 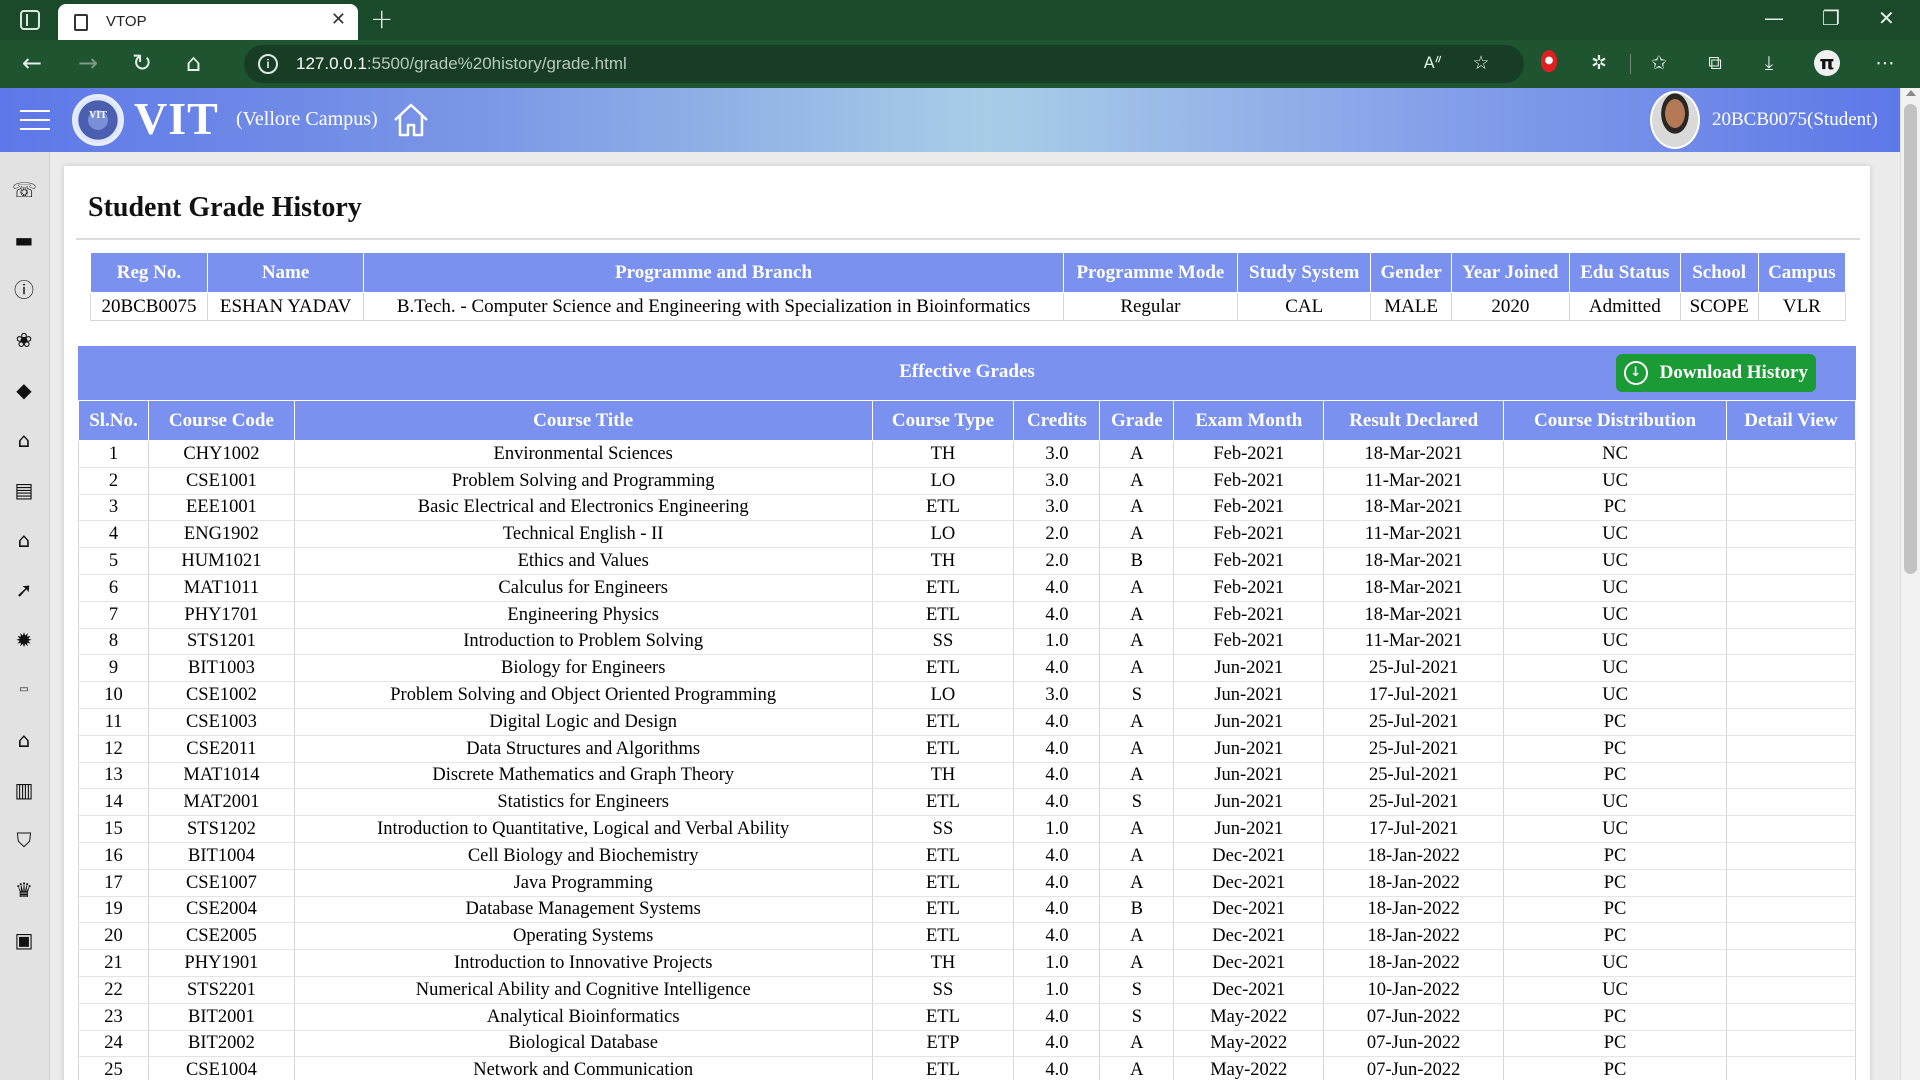 What do you see at coordinates (268, 64) in the screenshot?
I see `site-info-icon: i` at bounding box center [268, 64].